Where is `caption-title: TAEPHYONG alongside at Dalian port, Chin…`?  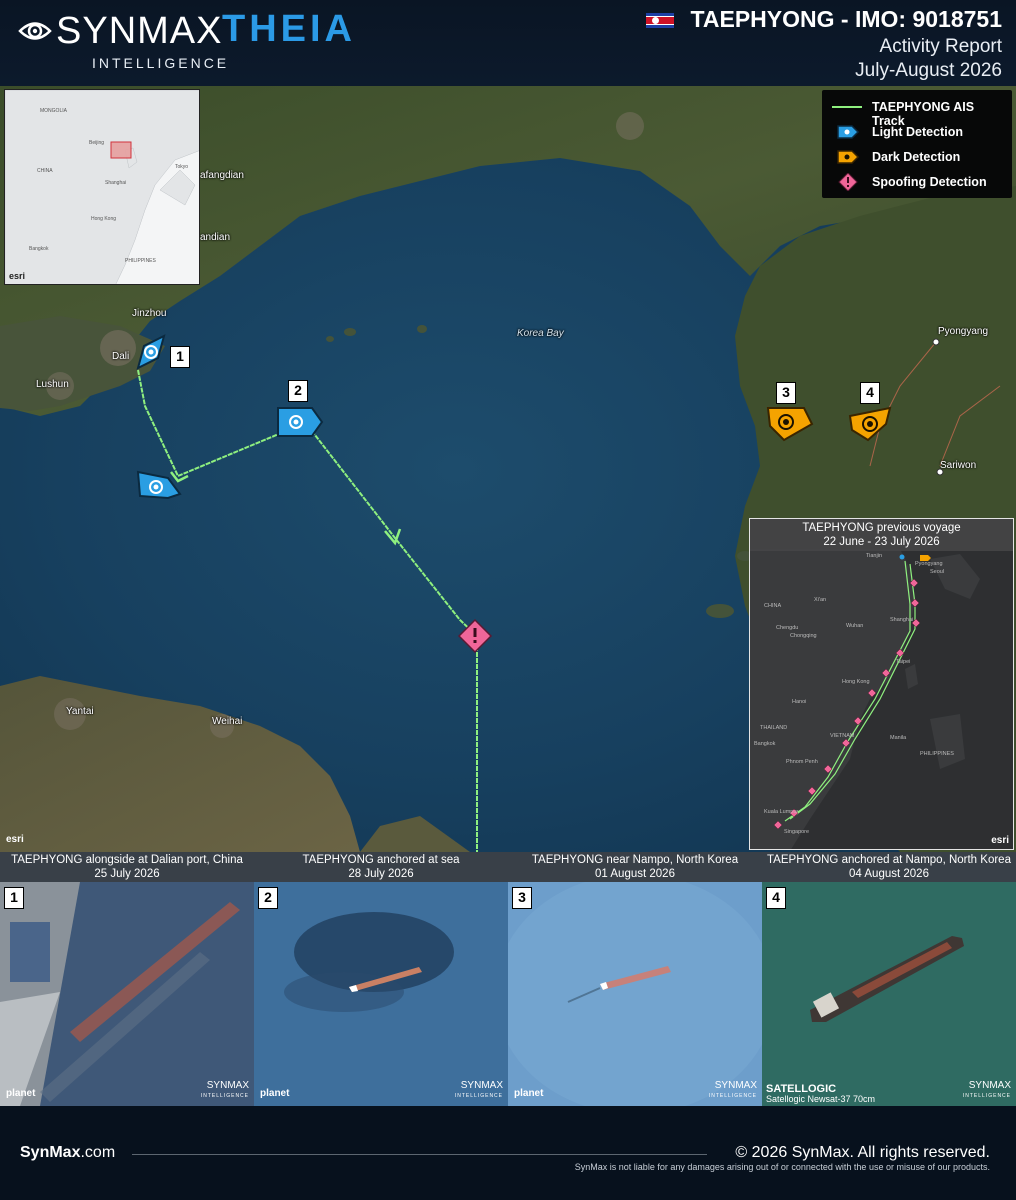
caption-title: TAEPHYONG alongside at Dalian port, Chin… is located at coordinates (127, 860).